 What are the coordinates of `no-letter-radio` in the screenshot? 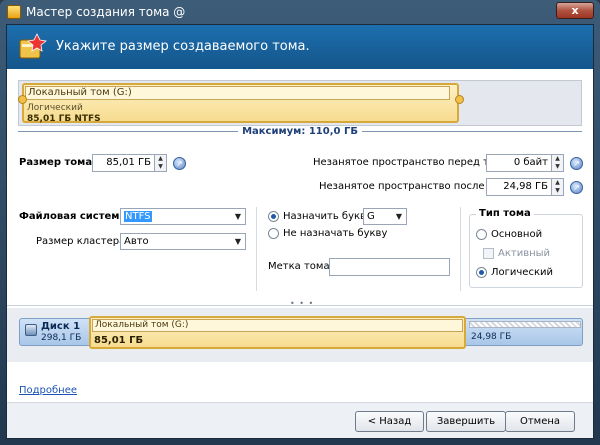 It's located at (273, 233).